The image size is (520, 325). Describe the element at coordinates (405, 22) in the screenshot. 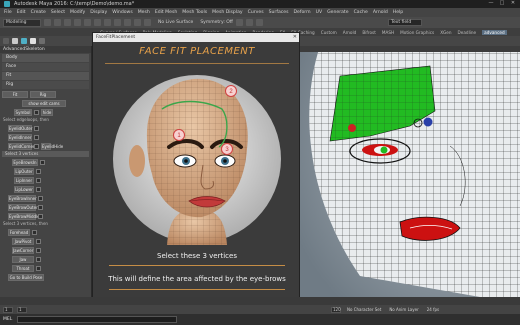

I see `status-text-field: Text field` at that location.